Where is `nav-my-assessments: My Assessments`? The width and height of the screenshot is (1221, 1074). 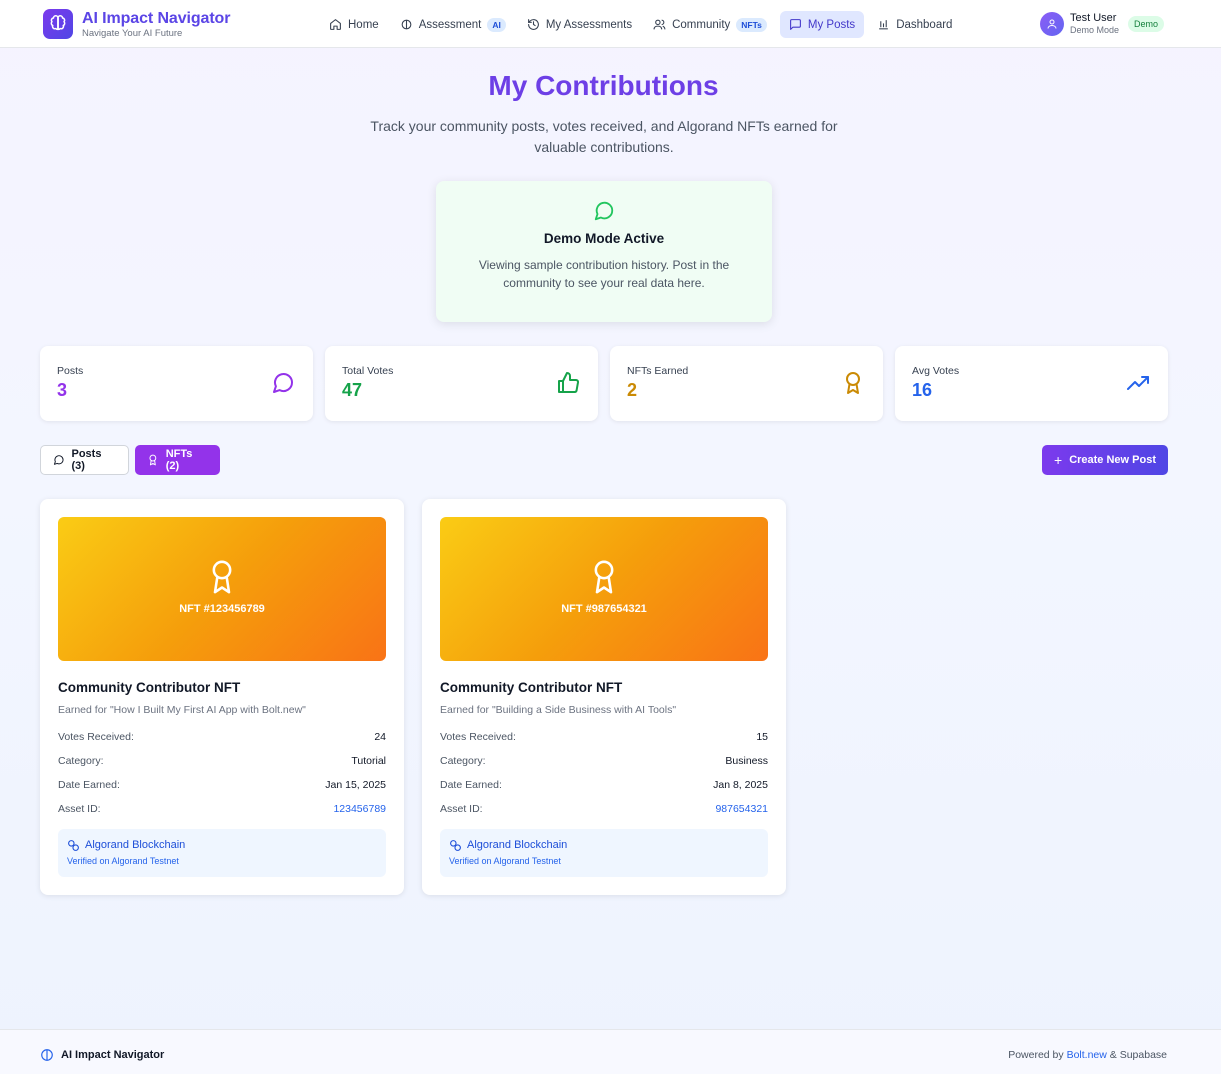 nav-my-assessments: My Assessments is located at coordinates (579, 24).